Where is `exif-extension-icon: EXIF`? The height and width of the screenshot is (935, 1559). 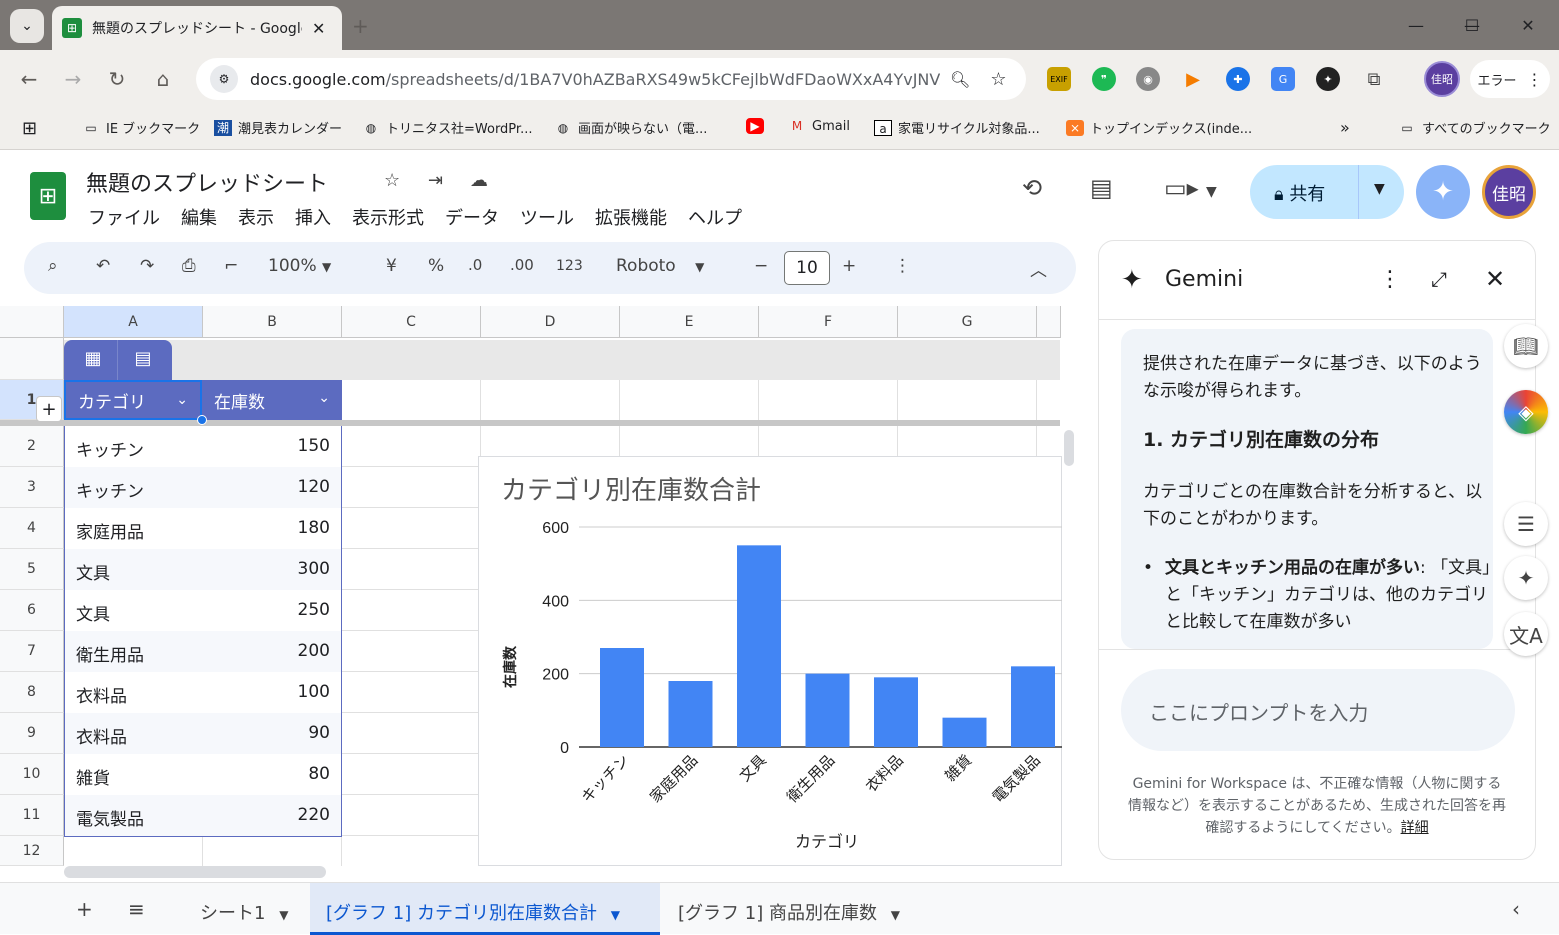
exif-extension-icon: EXIF is located at coordinates (1059, 79).